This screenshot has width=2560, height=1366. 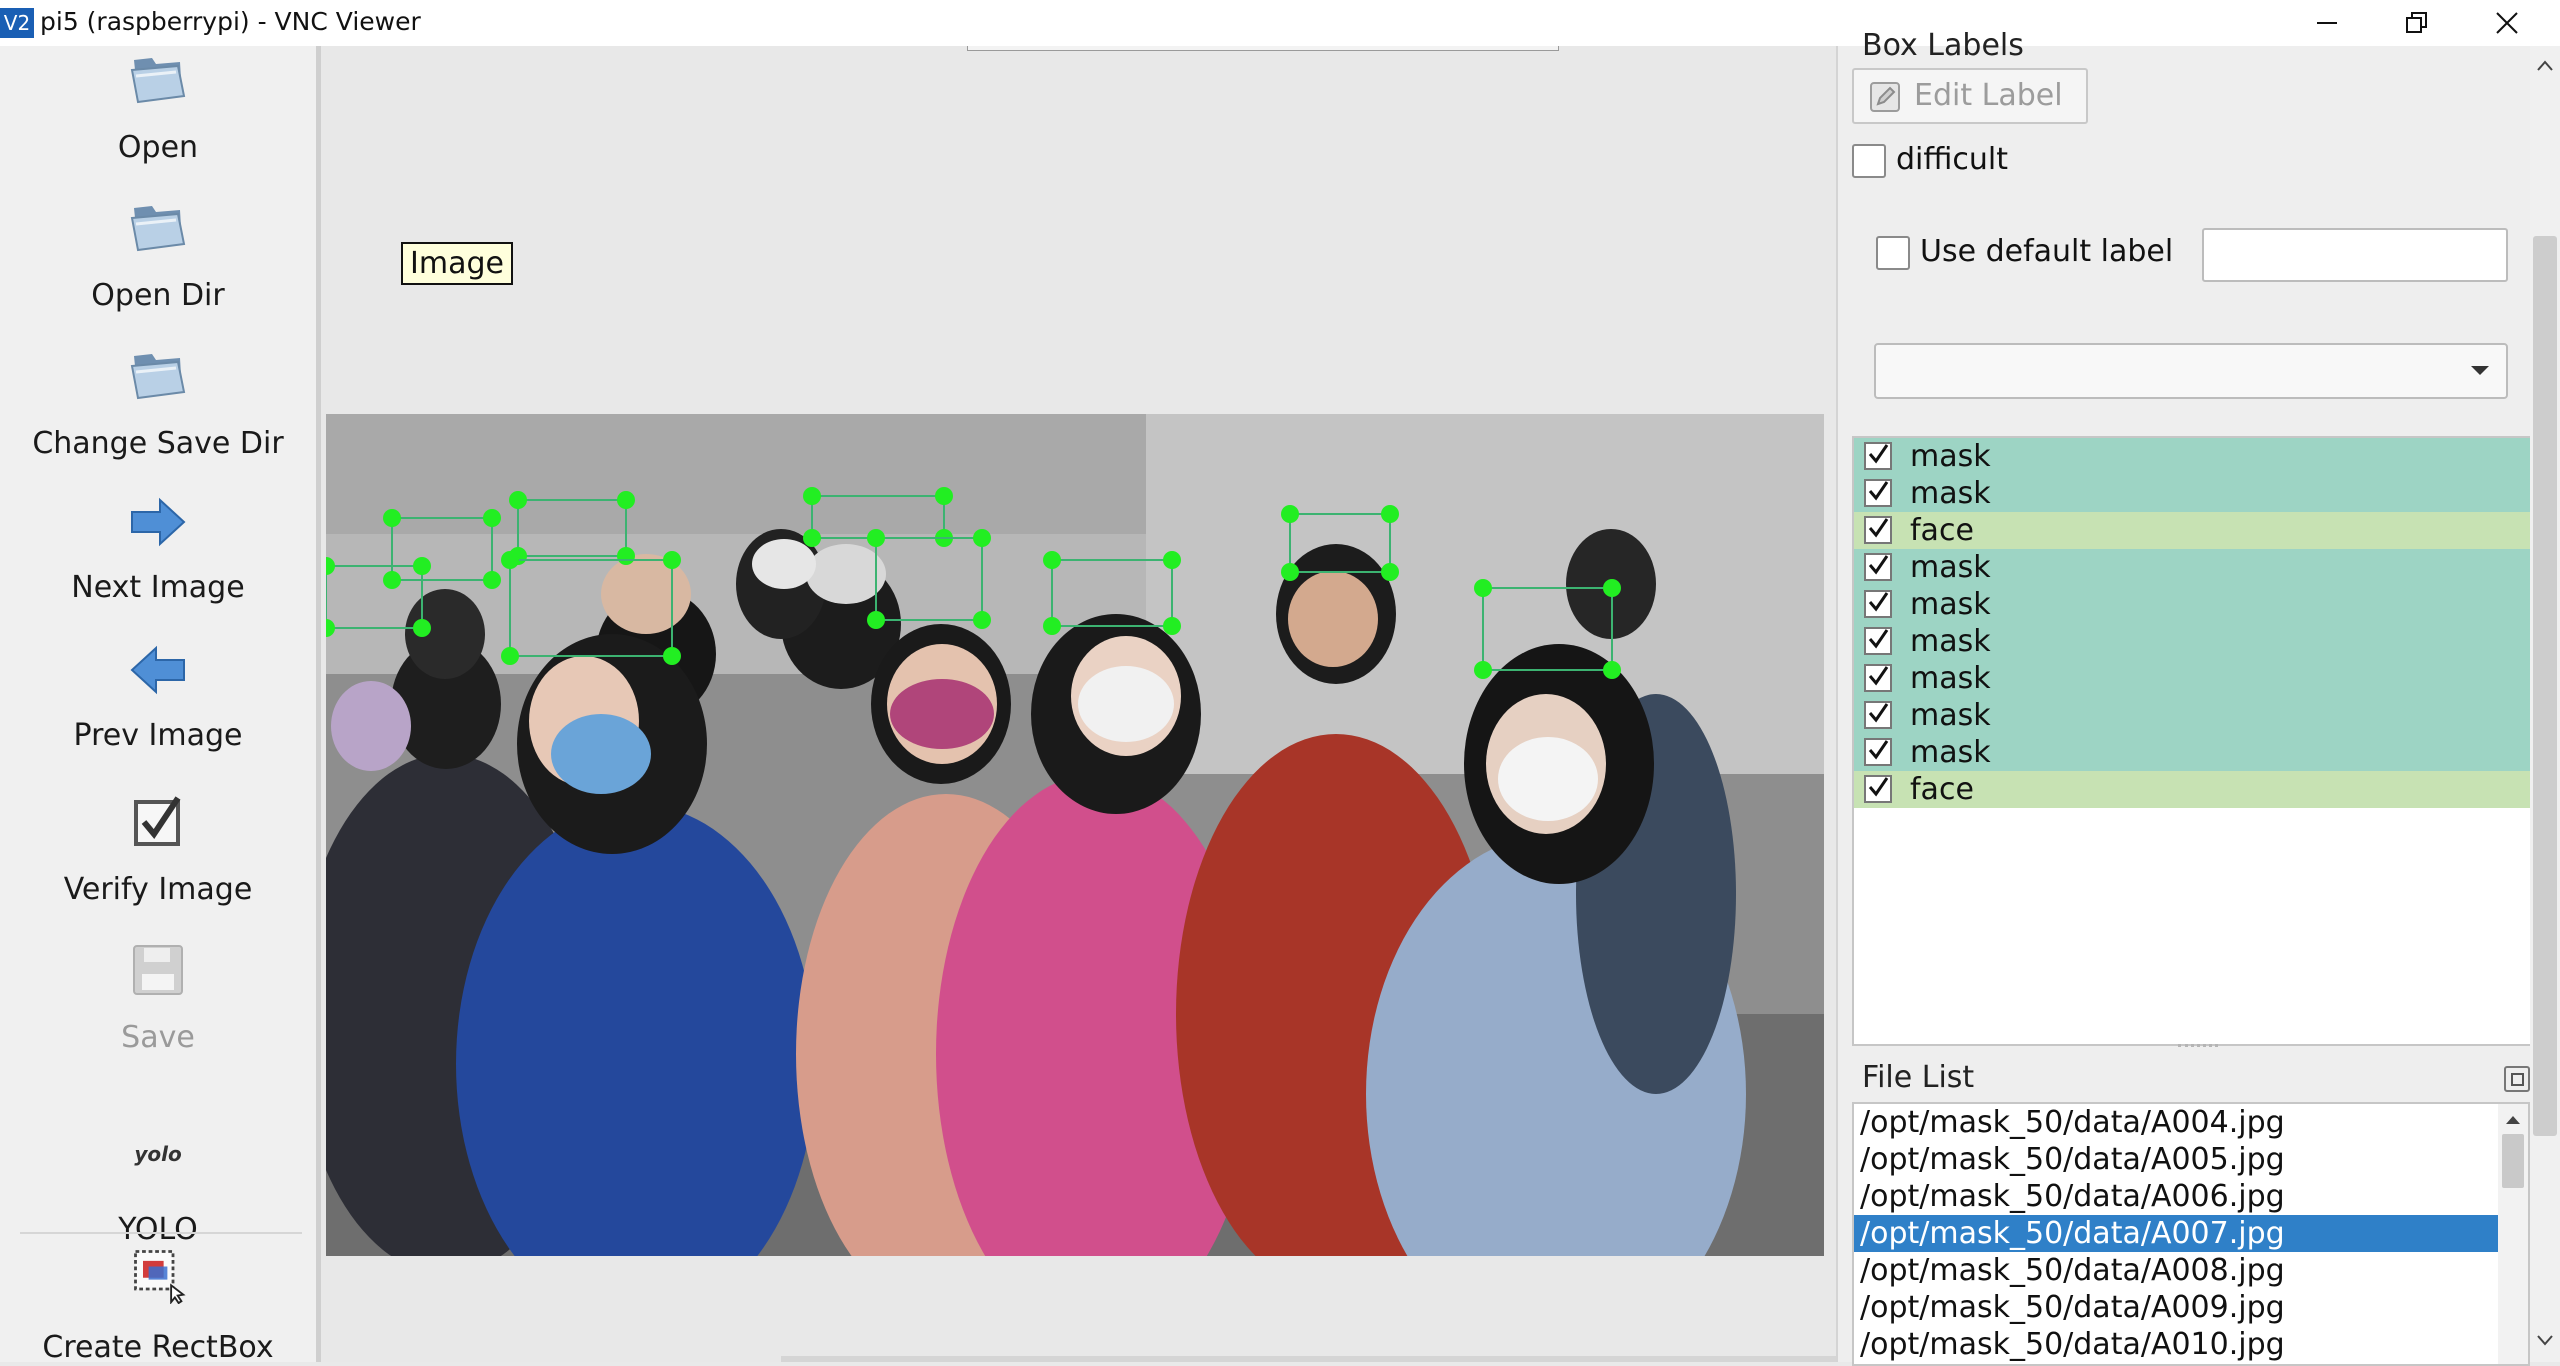 I want to click on file-list-item: /opt/mask_50/data/A004.jpg, so click(x=2177, y=1122).